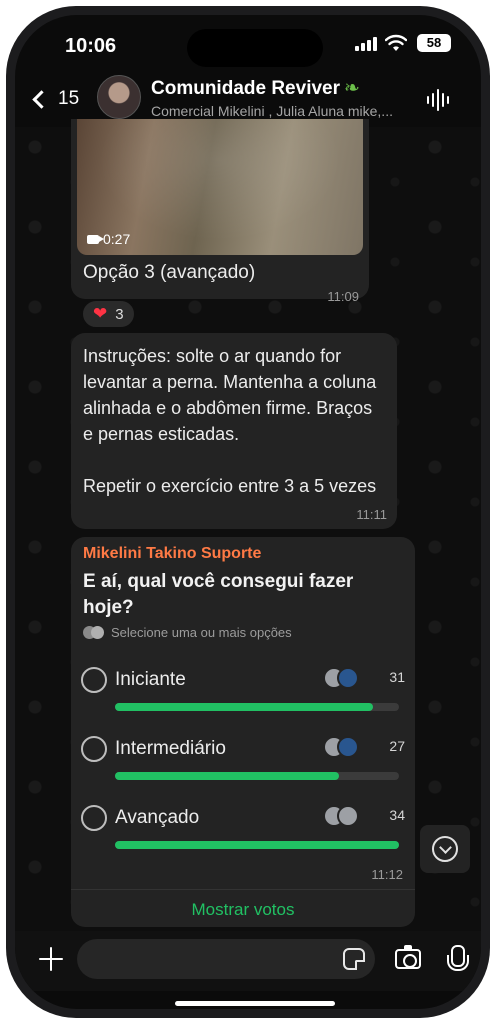  Describe the element at coordinates (458, 960) in the screenshot. I see `microphone-icon` at that location.